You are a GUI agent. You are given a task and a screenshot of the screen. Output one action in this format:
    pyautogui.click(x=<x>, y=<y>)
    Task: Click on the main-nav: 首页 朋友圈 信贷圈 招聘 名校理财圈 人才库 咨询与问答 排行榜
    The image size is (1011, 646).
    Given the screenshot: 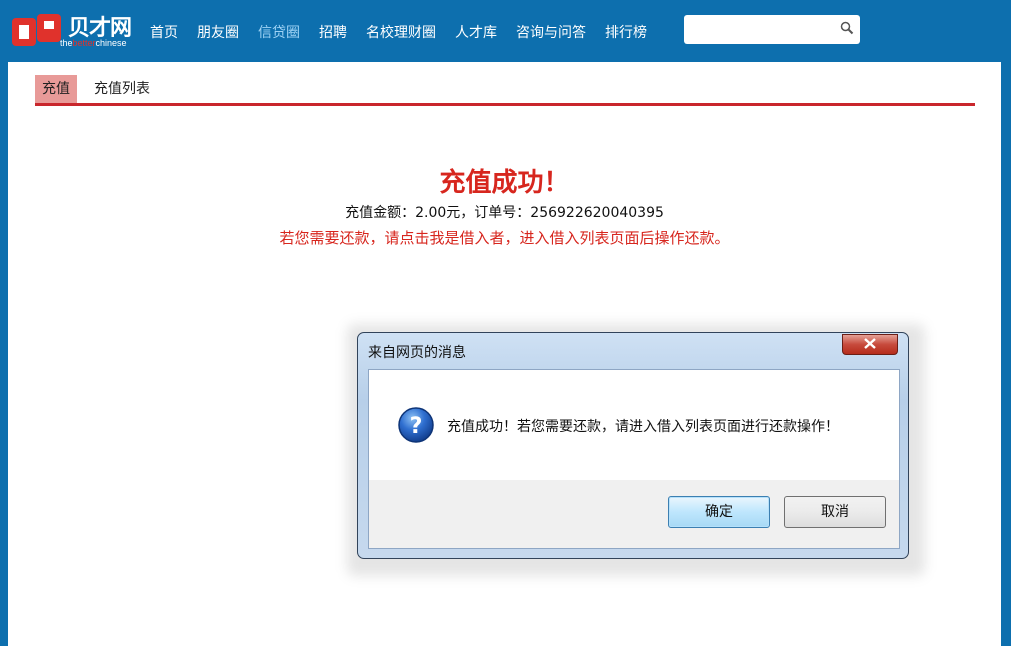 What is the action you would take?
    pyautogui.click(x=408, y=32)
    